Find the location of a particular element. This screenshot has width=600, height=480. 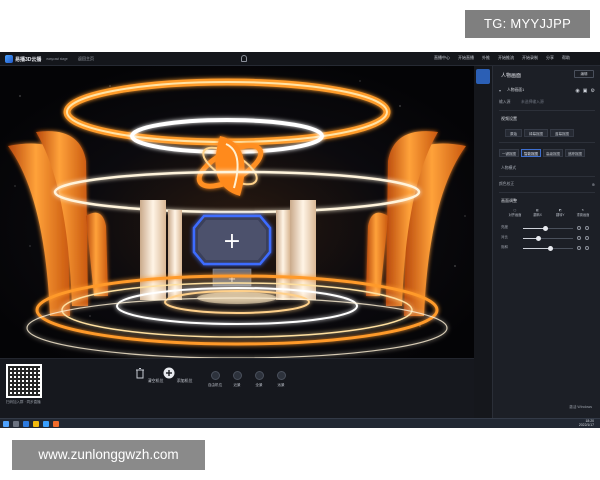

video-settings-heading: 视频设置 is located at coordinates (509, 118).